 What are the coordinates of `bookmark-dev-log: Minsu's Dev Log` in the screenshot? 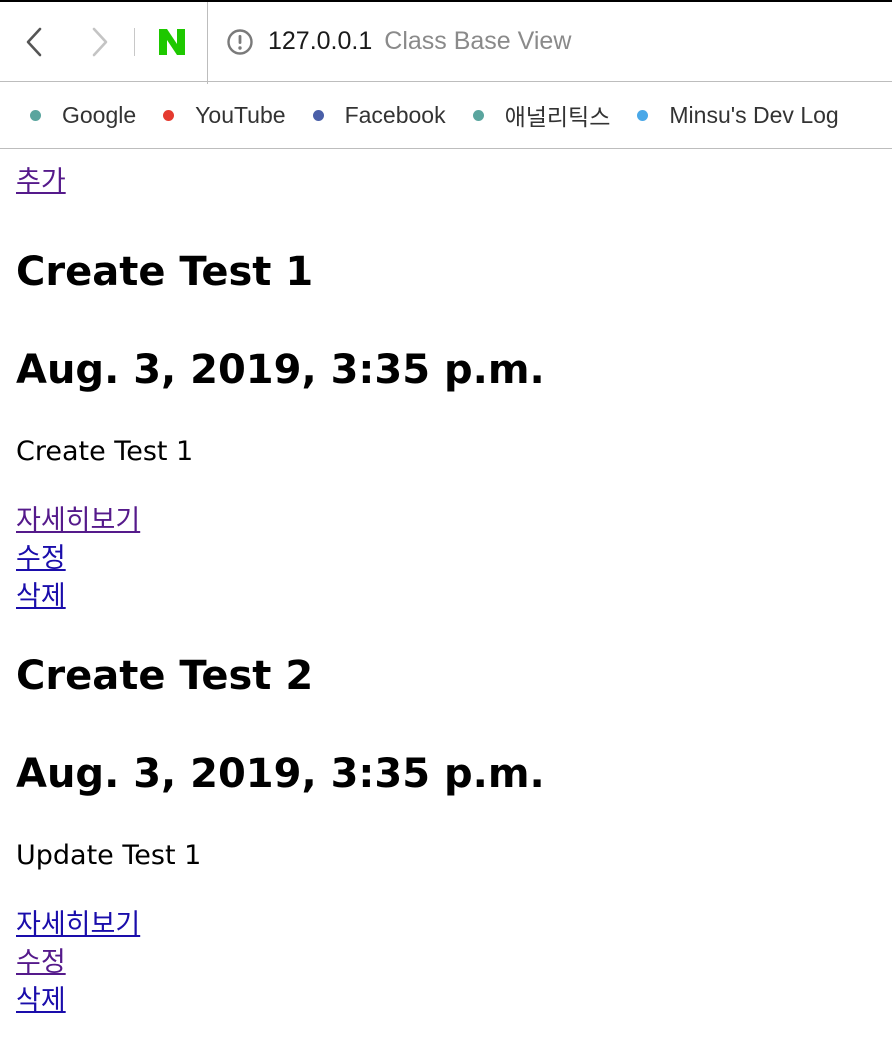 It's located at (738, 115).